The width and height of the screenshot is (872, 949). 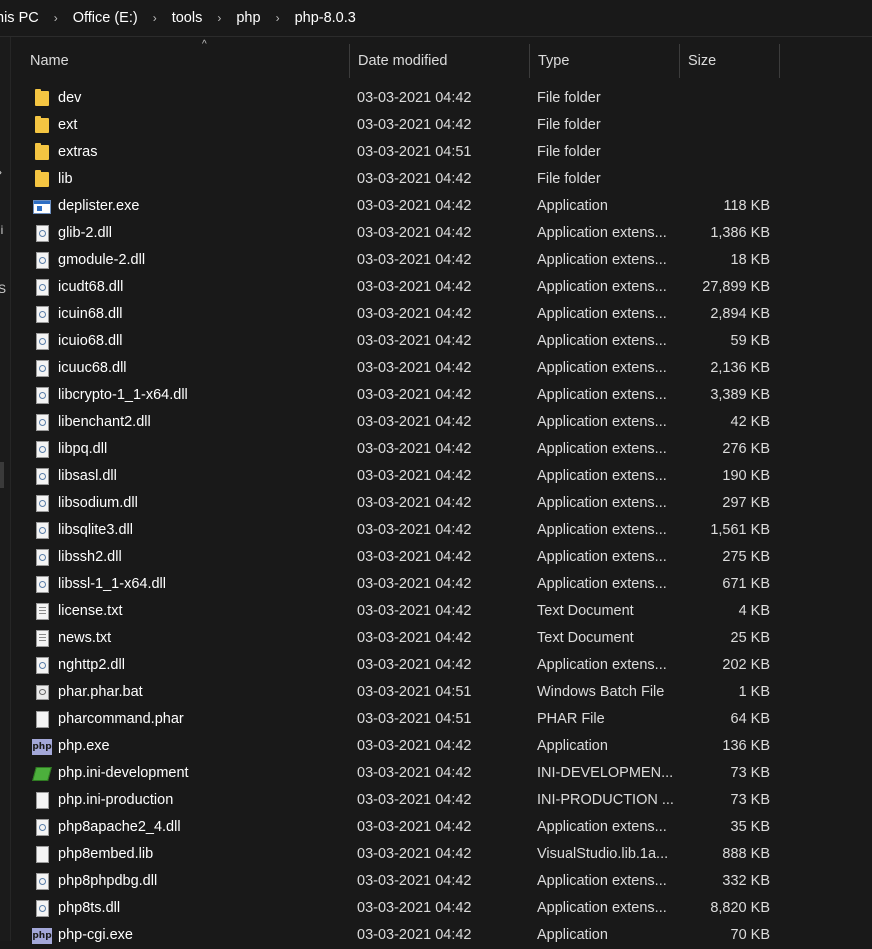 What do you see at coordinates (203, 557) in the screenshot?
I see `file-name: libssh2.dll` at bounding box center [203, 557].